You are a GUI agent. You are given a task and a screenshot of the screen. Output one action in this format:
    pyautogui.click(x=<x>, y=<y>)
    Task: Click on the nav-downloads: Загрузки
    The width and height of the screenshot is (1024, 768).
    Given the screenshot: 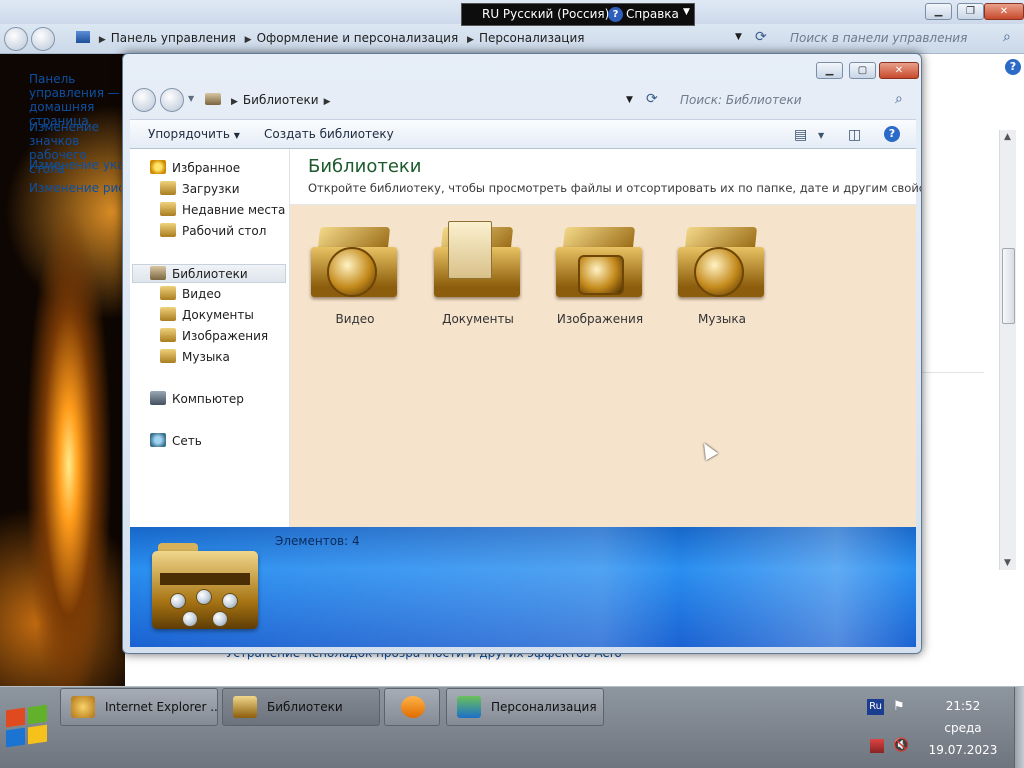 What is the action you would take?
    pyautogui.click(x=200, y=189)
    